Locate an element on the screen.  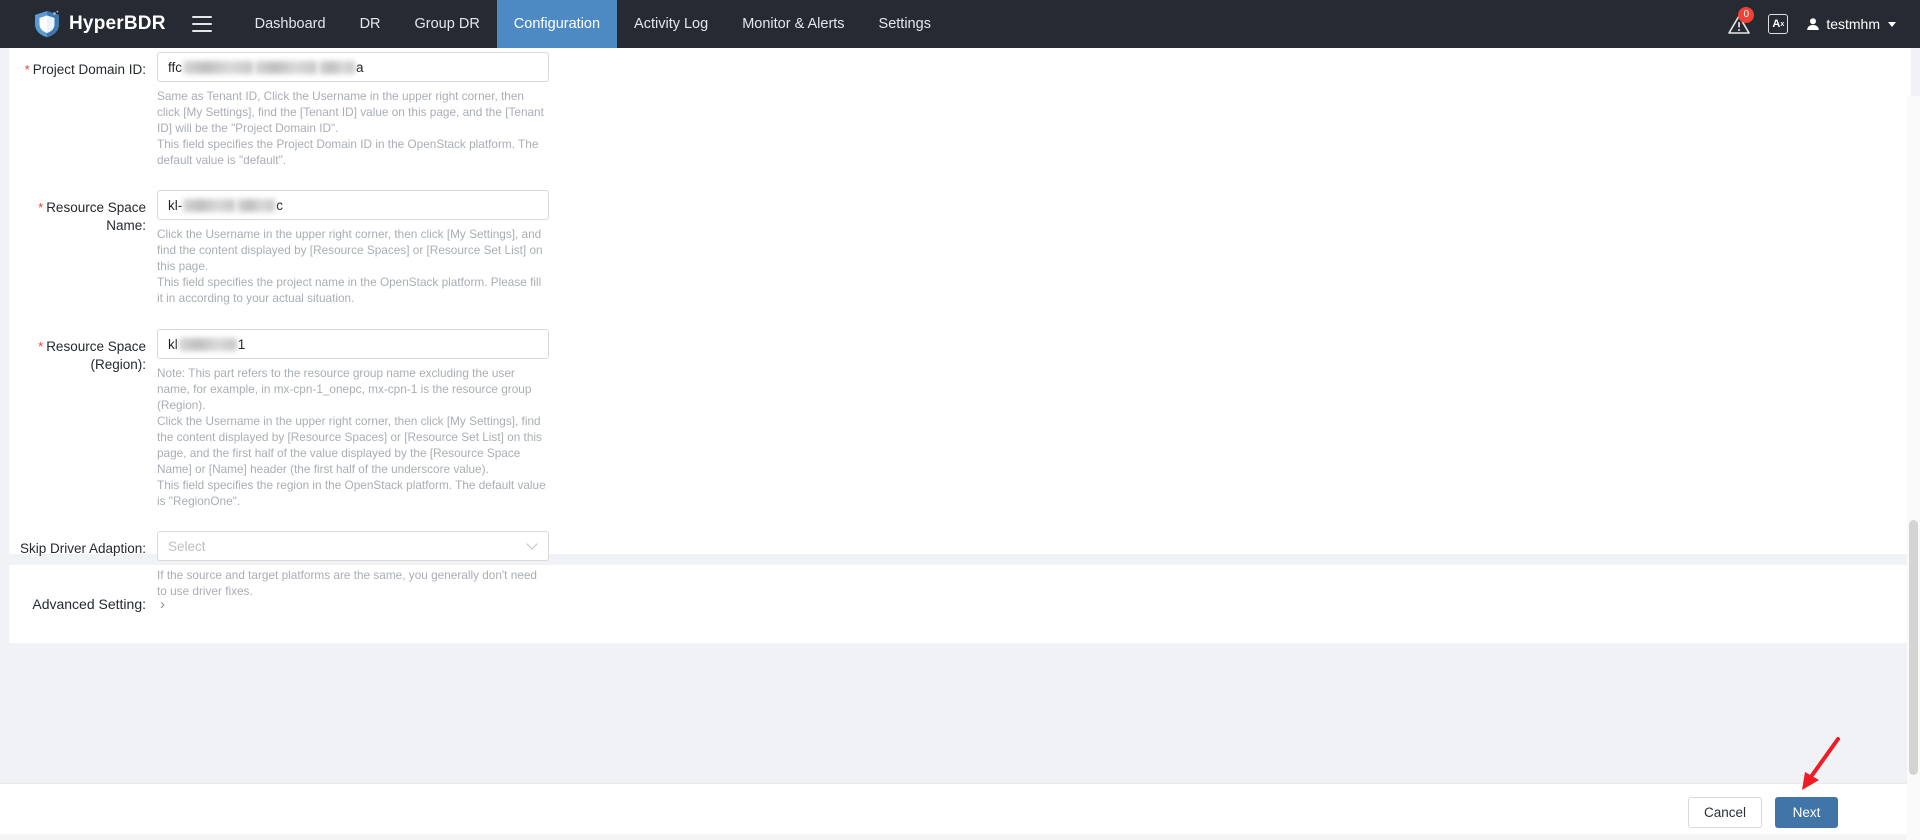
alert-triangle-icon: 0 is located at coordinates (1741, 21).